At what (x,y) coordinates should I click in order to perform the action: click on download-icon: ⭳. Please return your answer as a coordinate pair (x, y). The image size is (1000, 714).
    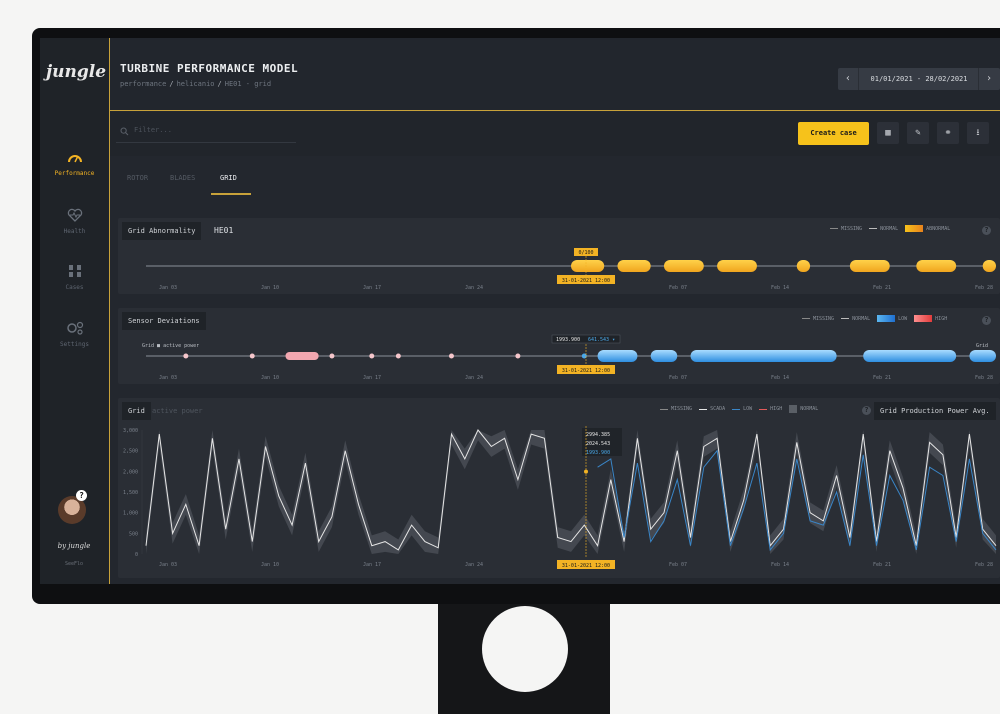
    Looking at the image, I should click on (978, 133).